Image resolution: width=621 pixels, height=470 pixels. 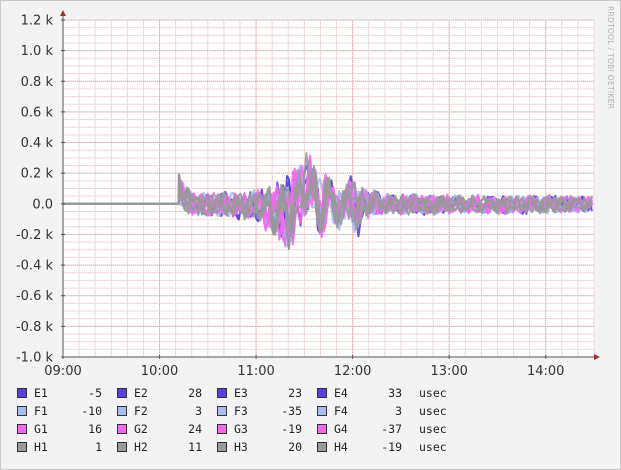 What do you see at coordinates (41, 411) in the screenshot?
I see `legend-series-name: F1` at bounding box center [41, 411].